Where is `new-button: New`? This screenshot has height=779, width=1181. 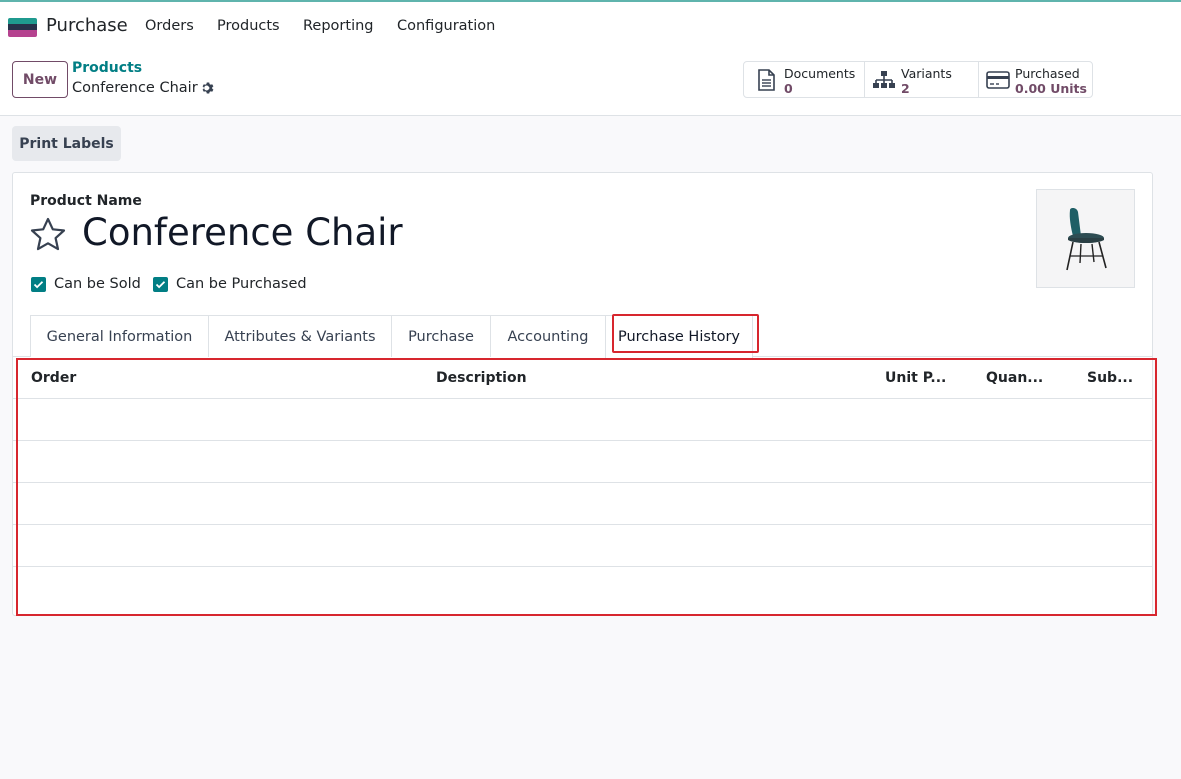 new-button: New is located at coordinates (40, 79).